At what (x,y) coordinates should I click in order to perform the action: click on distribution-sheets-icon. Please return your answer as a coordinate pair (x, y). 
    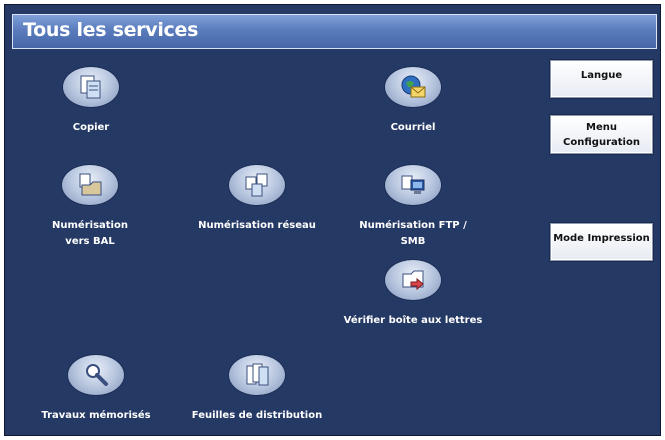
    Looking at the image, I should click on (257, 375).